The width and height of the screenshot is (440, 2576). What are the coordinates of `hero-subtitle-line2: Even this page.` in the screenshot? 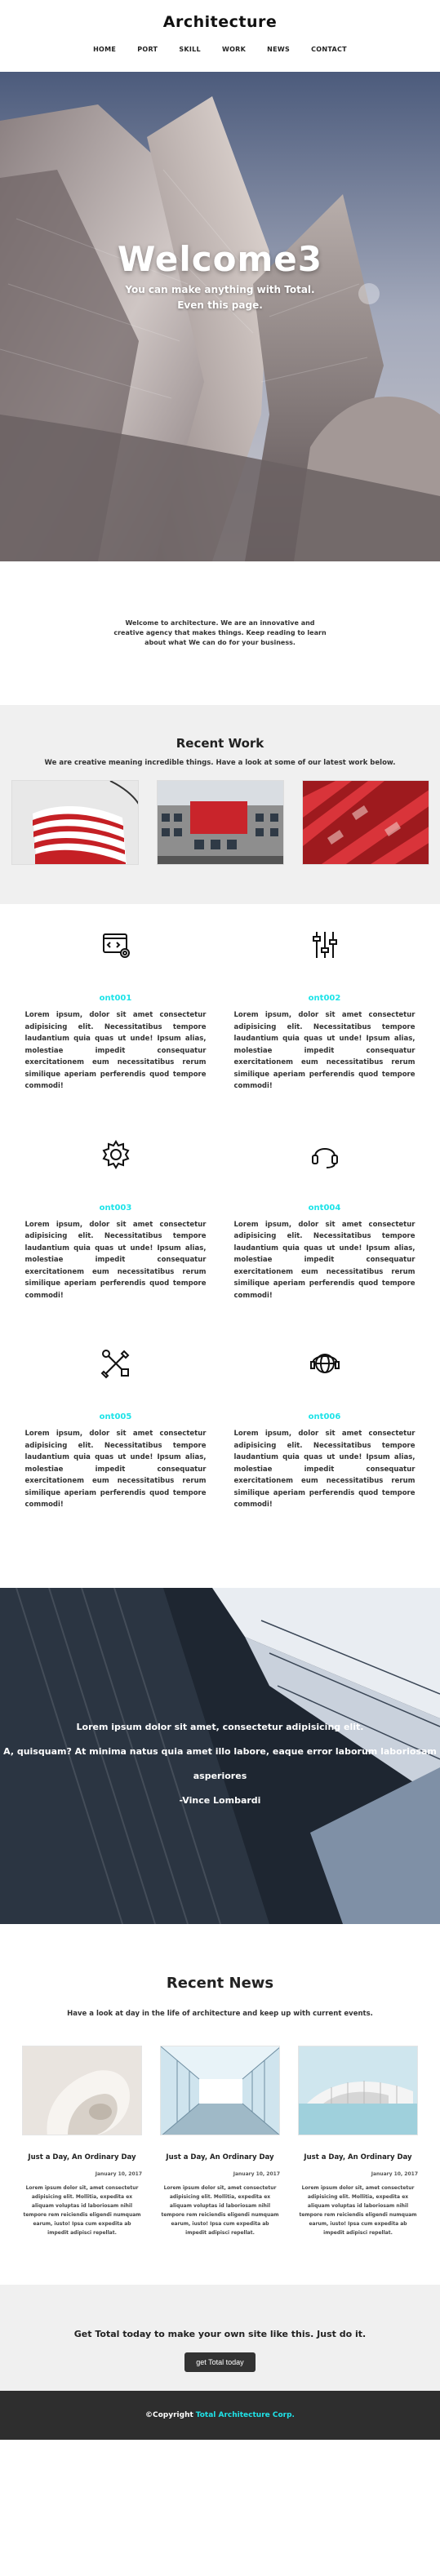 It's located at (220, 305).